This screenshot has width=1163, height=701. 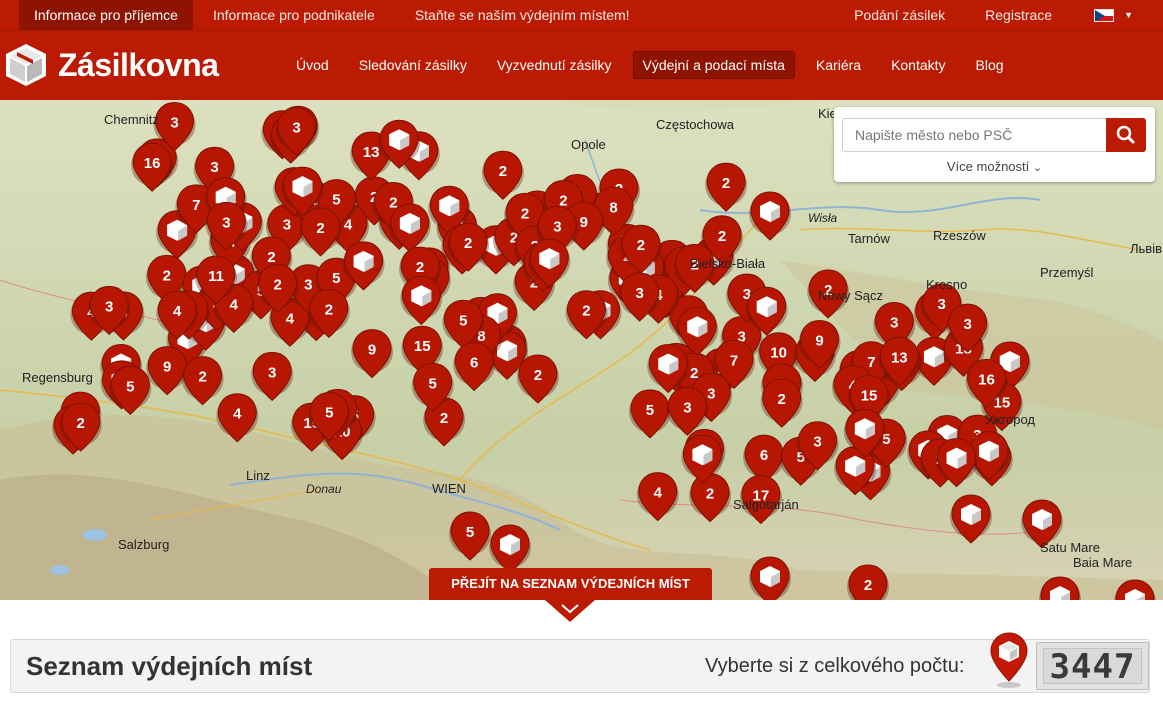 What do you see at coordinates (554, 65) in the screenshot?
I see `nav-pickup: Vyzvednutí zásilky` at bounding box center [554, 65].